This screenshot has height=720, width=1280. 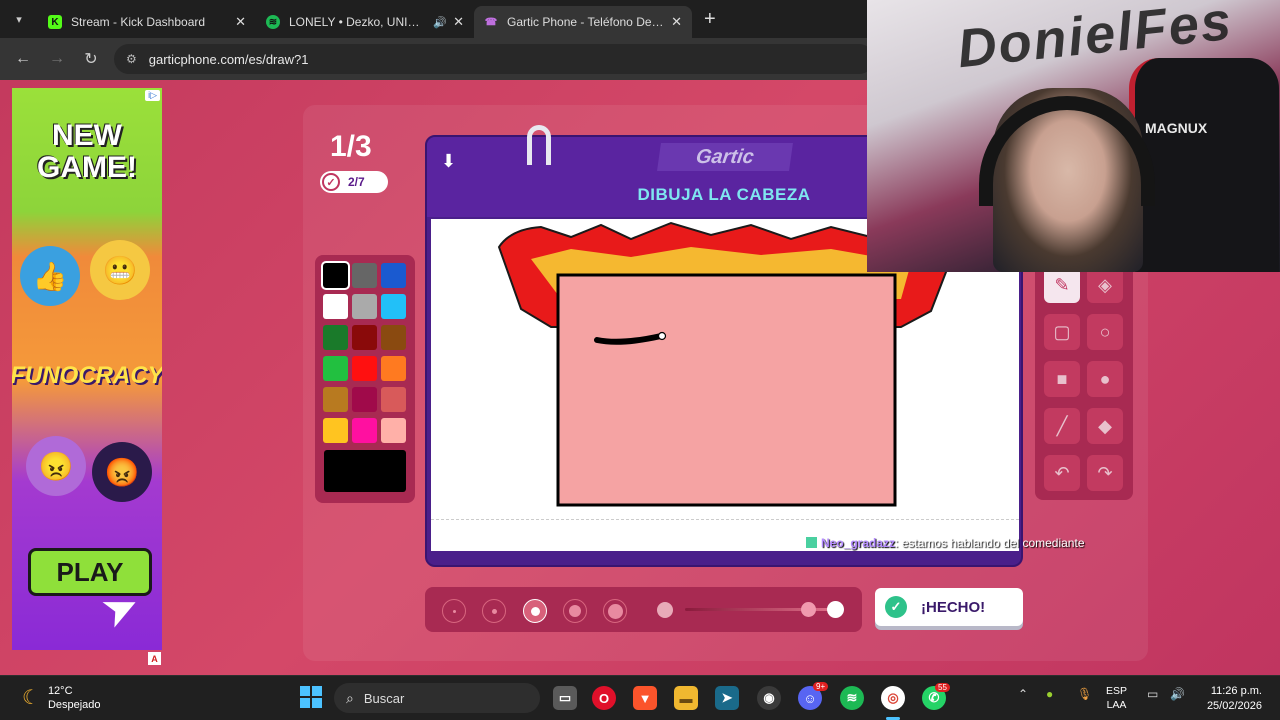 What do you see at coordinates (725, 157) in the screenshot?
I see `gartic-logo: Gartic` at bounding box center [725, 157].